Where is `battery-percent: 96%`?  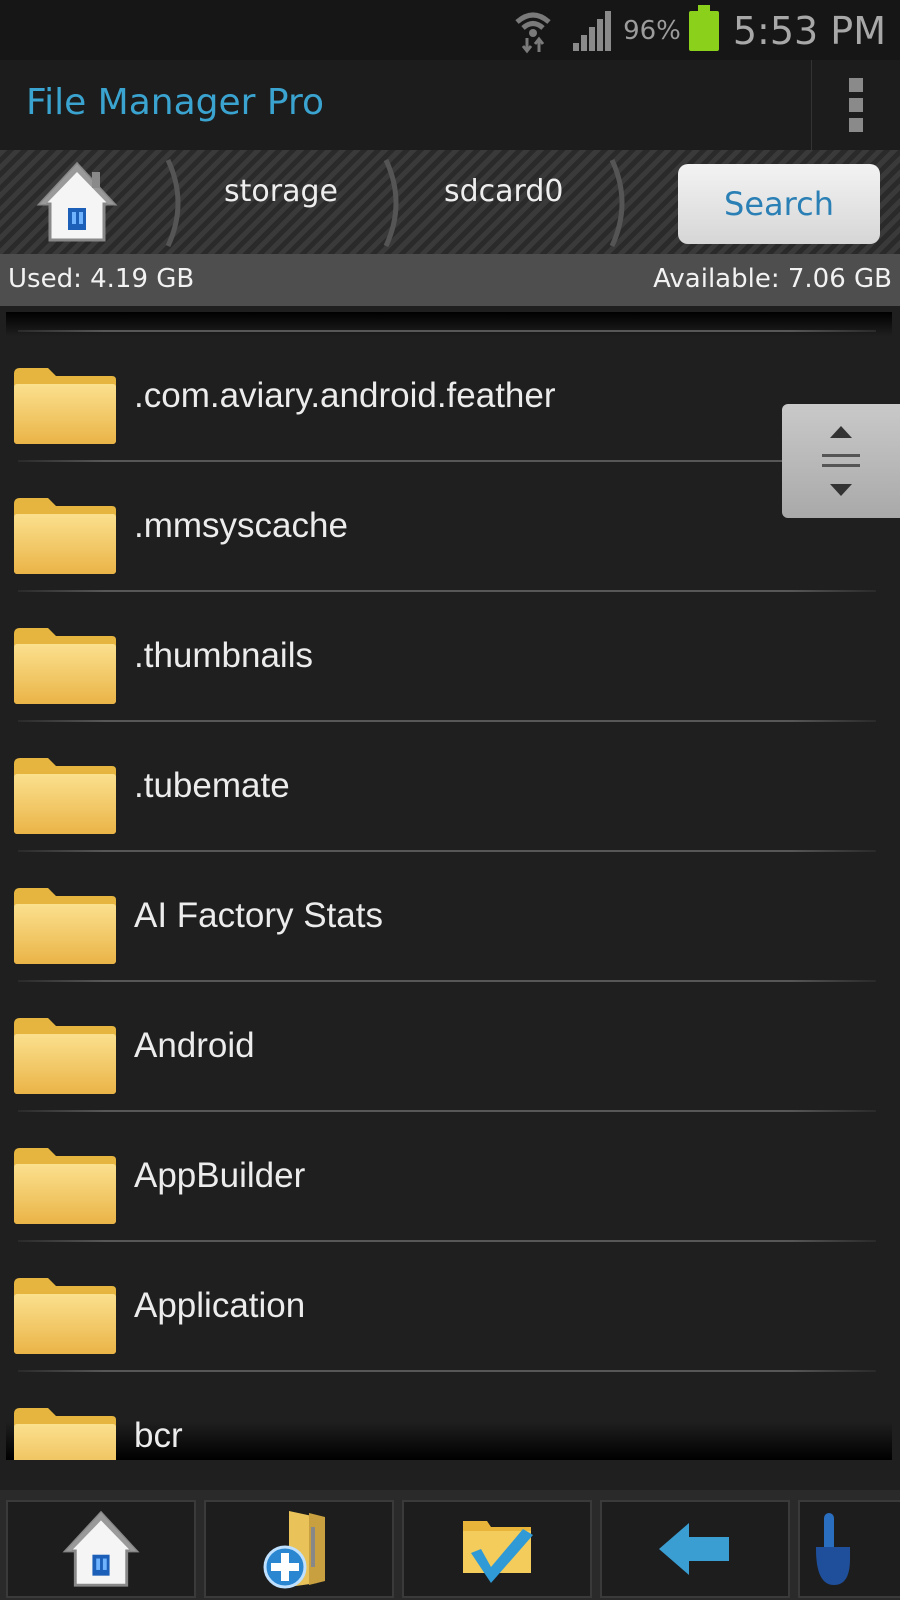 battery-percent: 96% is located at coordinates (652, 31).